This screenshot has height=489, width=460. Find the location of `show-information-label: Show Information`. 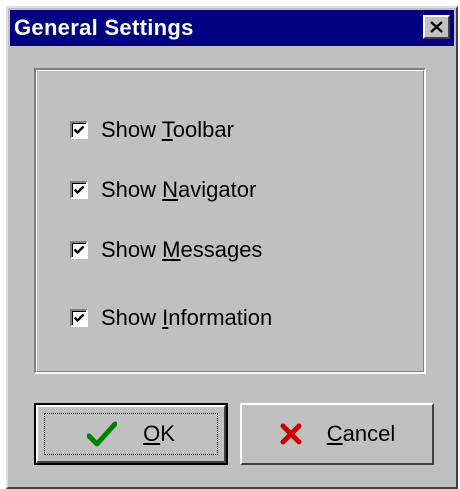

show-information-label: Show Information is located at coordinates (187, 317).